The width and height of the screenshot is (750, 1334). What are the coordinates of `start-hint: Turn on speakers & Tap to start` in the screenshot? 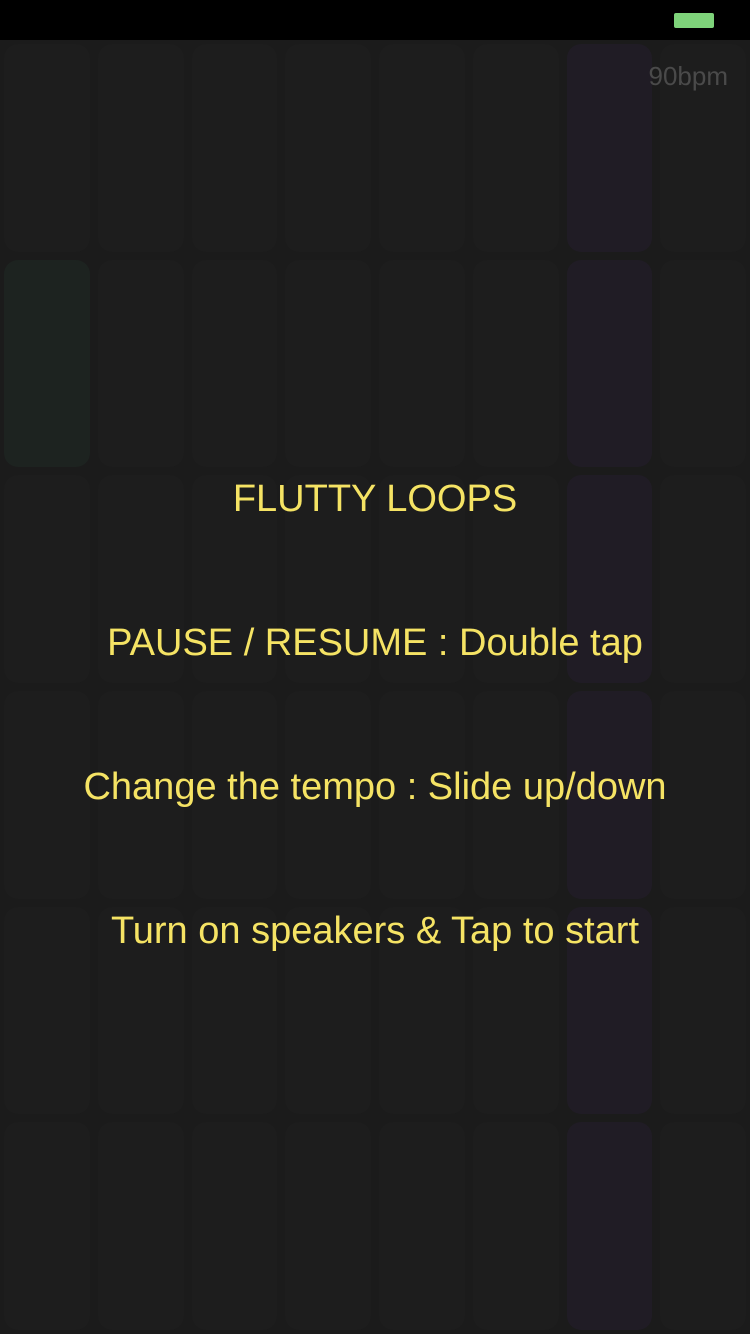 It's located at (375, 931).